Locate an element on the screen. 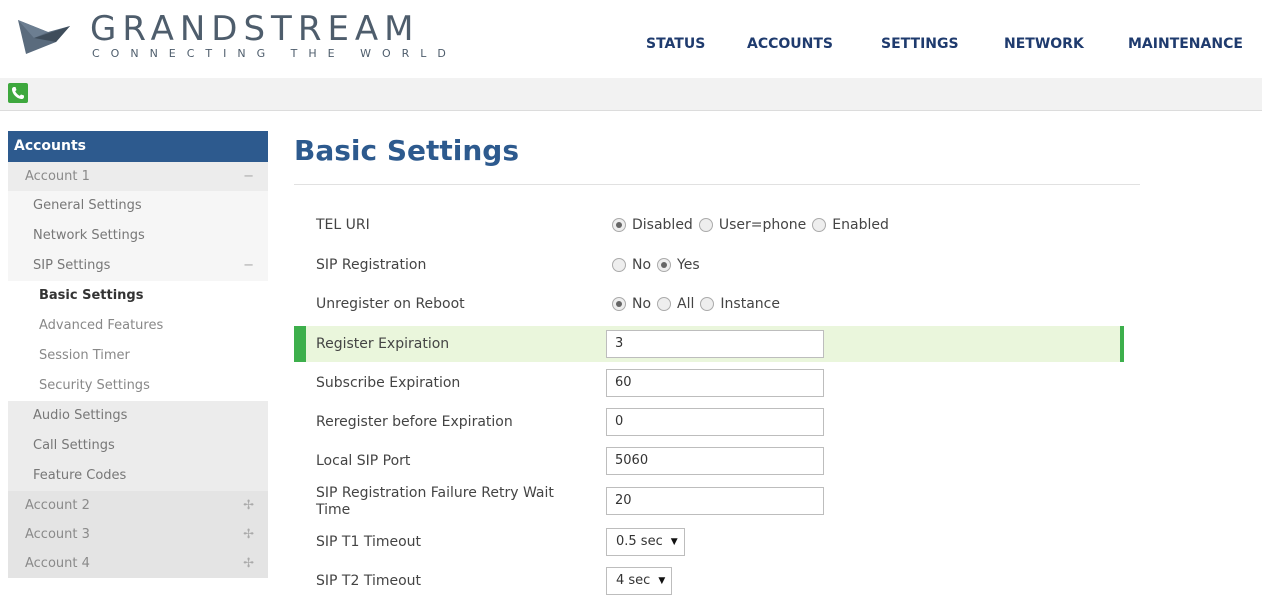 The width and height of the screenshot is (1262, 599). radio-label: Enabled is located at coordinates (860, 225).